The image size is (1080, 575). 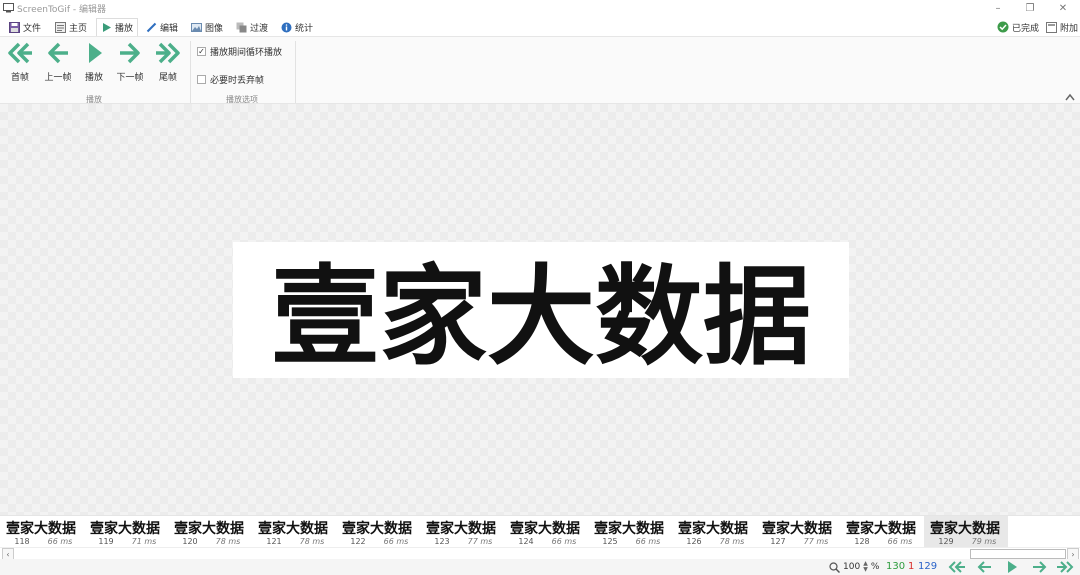 What do you see at coordinates (834, 567) in the screenshot?
I see `magnifier-icon` at bounding box center [834, 567].